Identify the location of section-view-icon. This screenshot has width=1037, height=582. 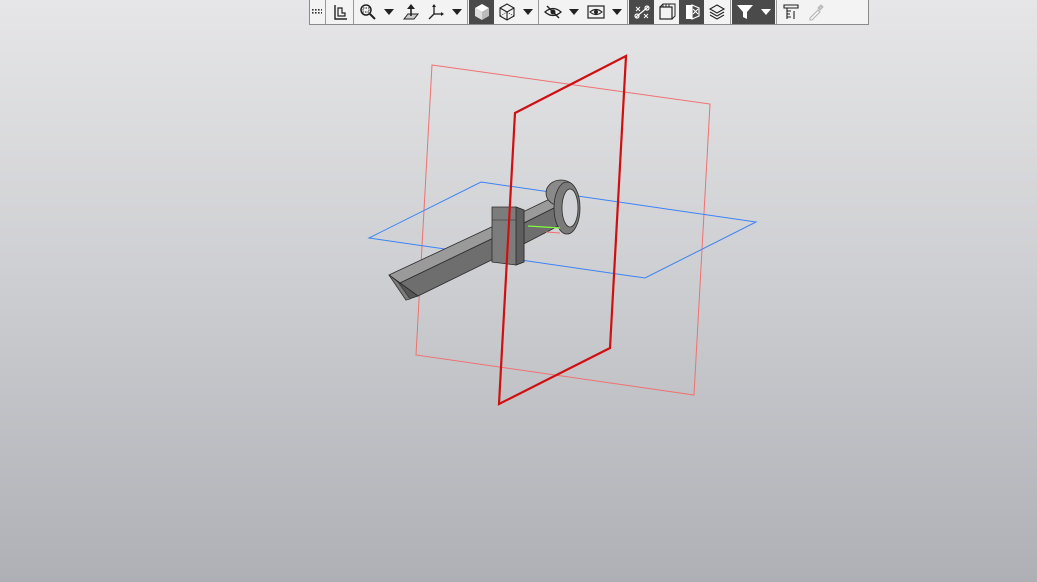
(666, 11).